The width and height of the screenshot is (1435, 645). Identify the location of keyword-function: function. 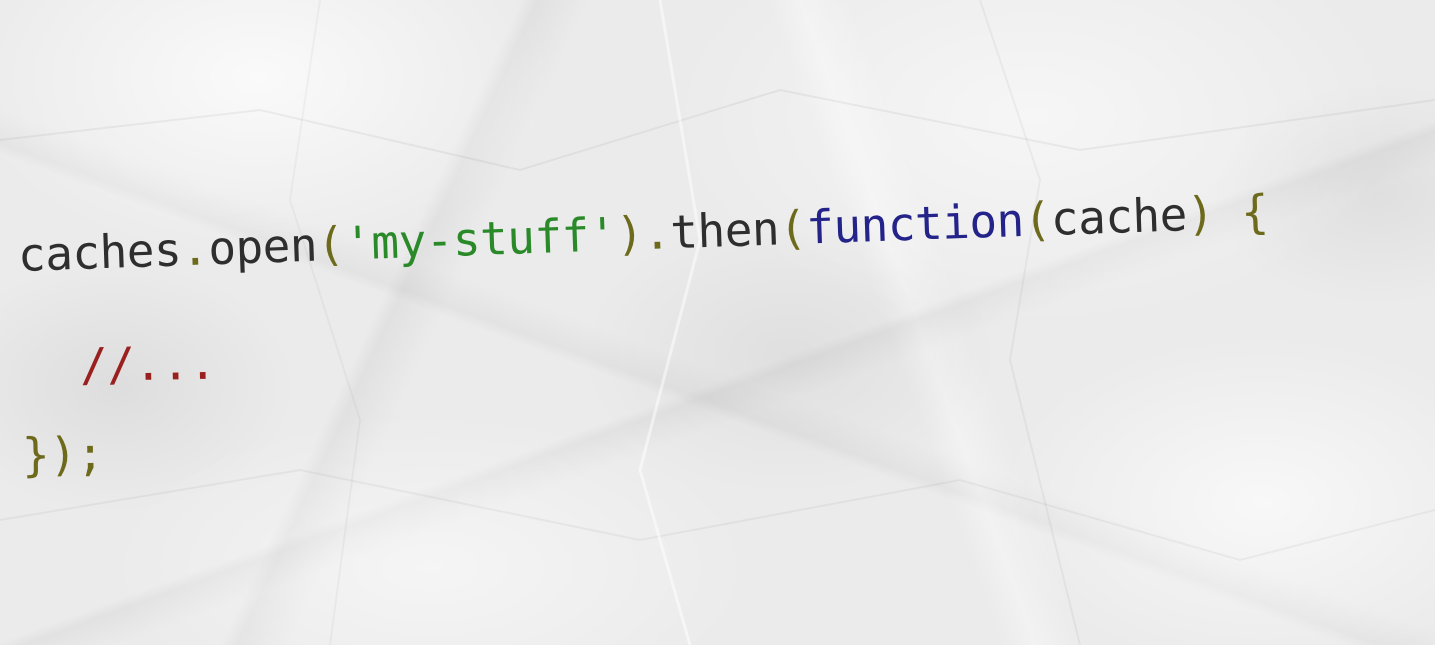
(915, 223).